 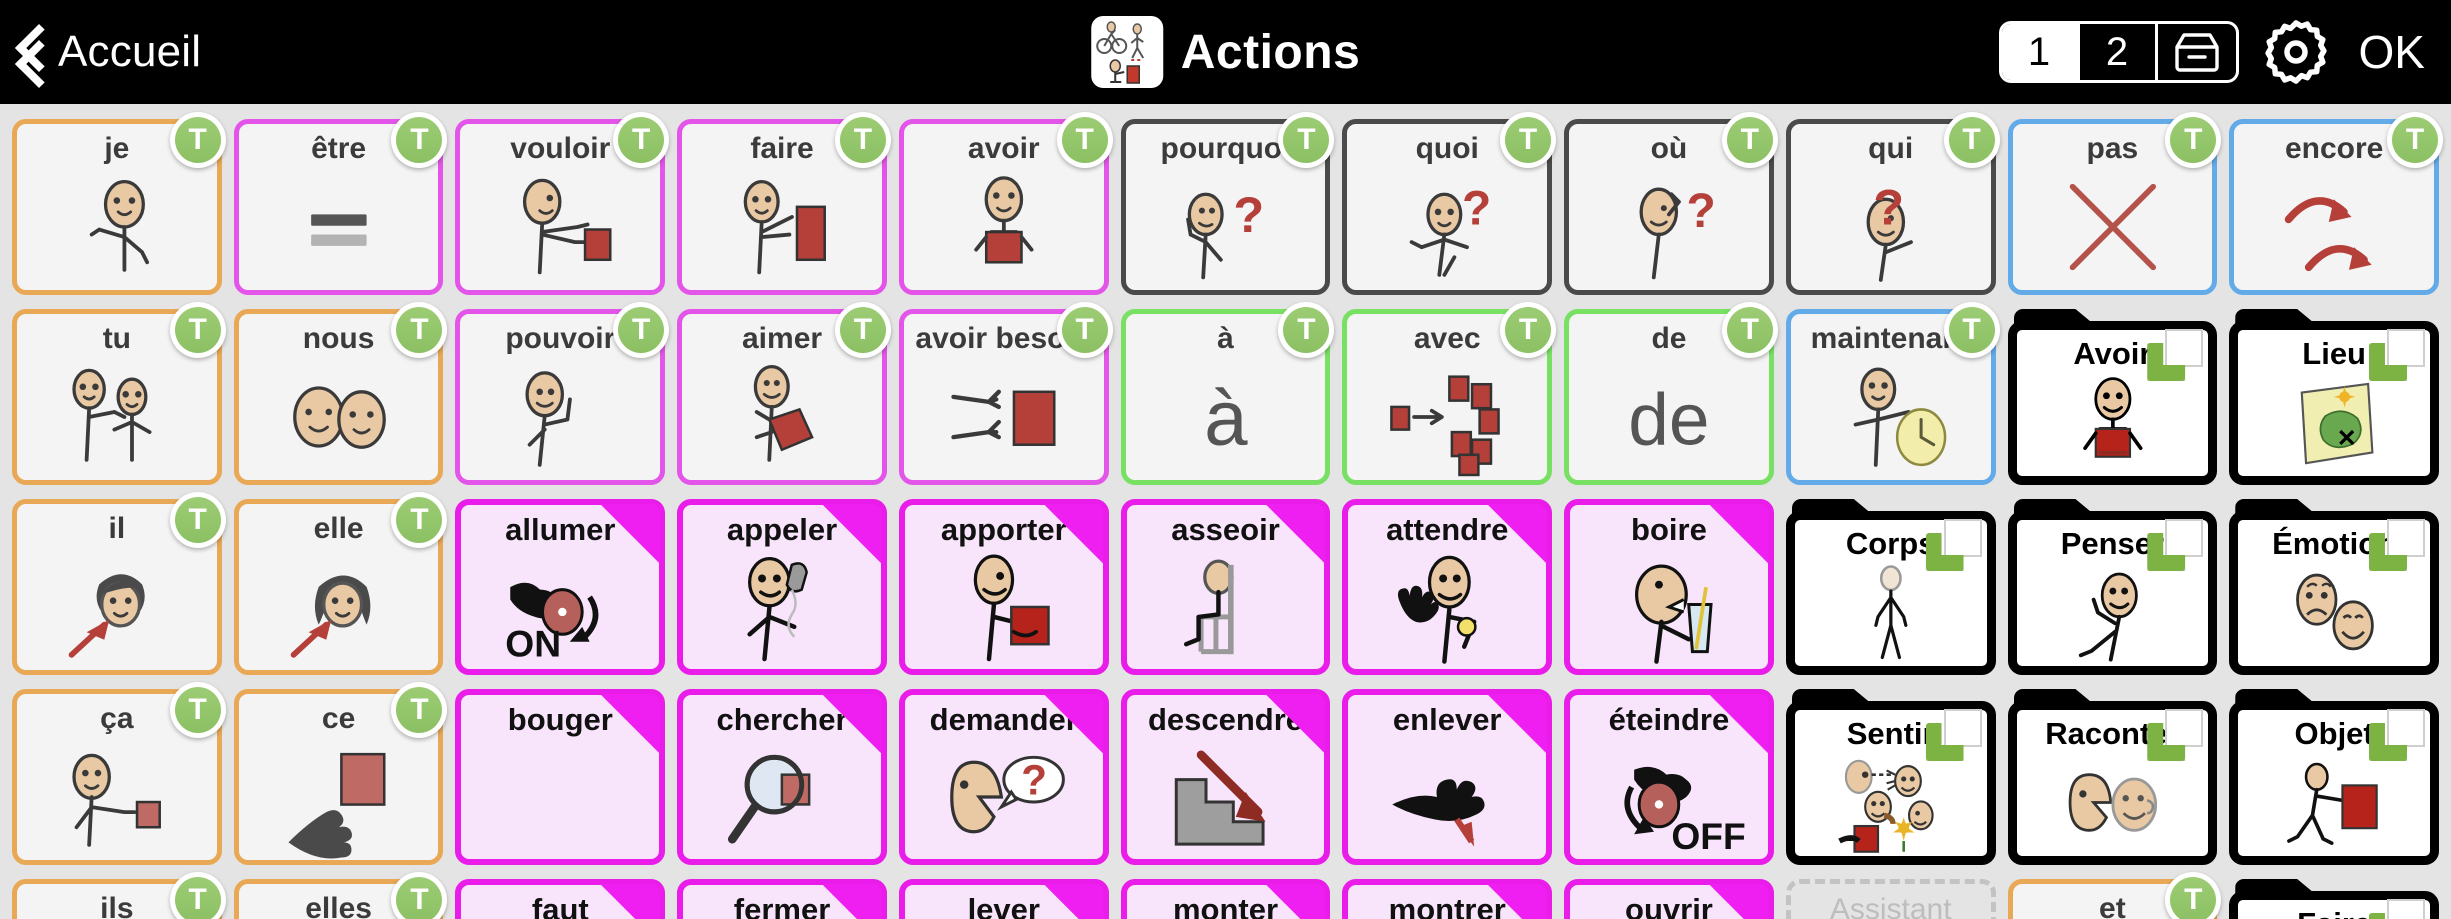 What do you see at coordinates (782, 587) in the screenshot?
I see `verb-tile-appeler: appeler` at bounding box center [782, 587].